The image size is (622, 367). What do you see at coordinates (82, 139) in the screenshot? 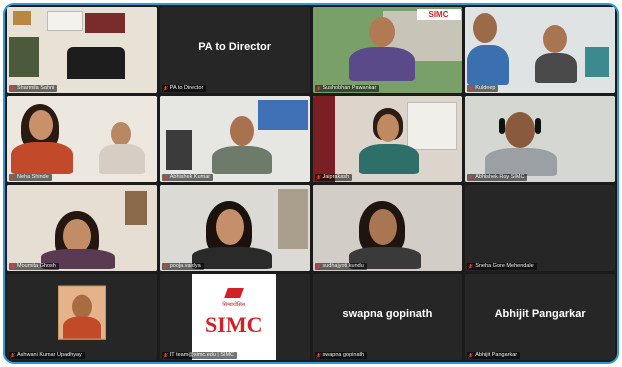
I see `participant-tile: Neha Shinde` at bounding box center [82, 139].